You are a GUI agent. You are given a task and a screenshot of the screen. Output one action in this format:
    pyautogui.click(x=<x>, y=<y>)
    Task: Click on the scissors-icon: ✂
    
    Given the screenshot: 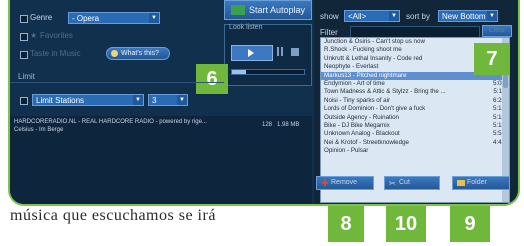 What is the action you would take?
    pyautogui.click(x=392, y=183)
    